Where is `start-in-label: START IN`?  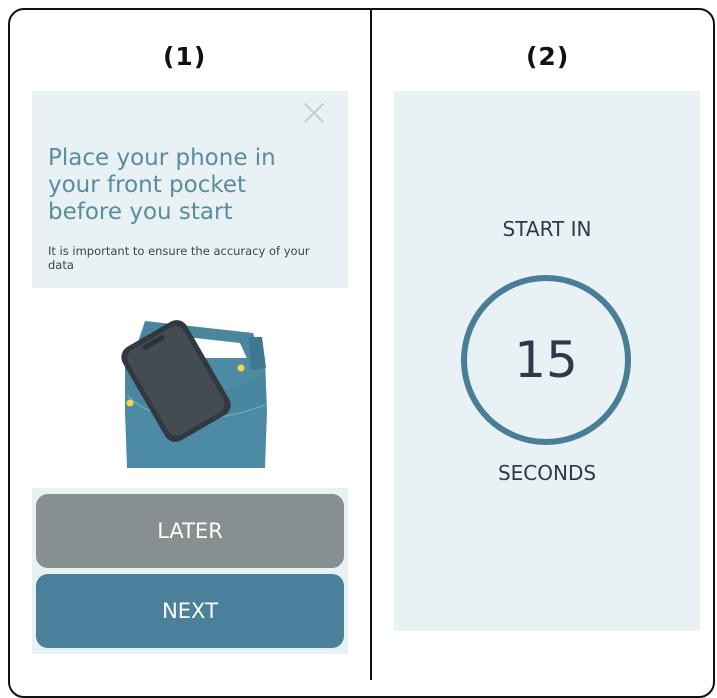
start-in-label: START IN is located at coordinates (547, 229).